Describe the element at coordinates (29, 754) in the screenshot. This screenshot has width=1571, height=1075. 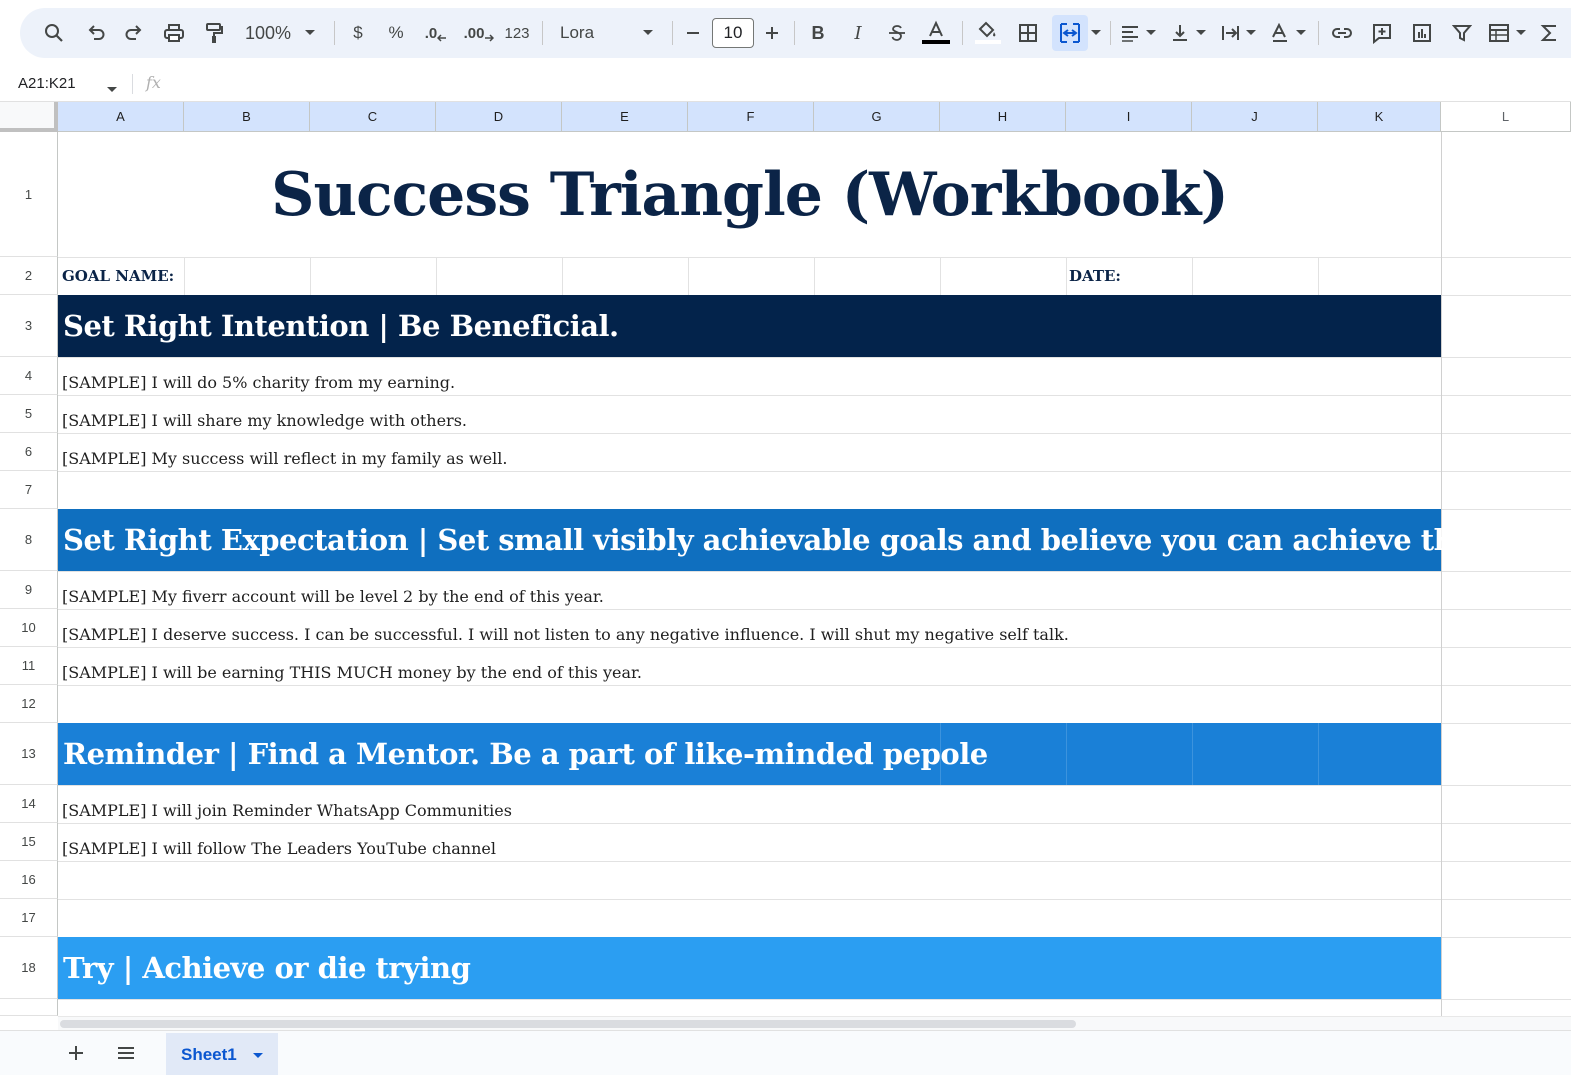
I see `row-header: 13` at that location.